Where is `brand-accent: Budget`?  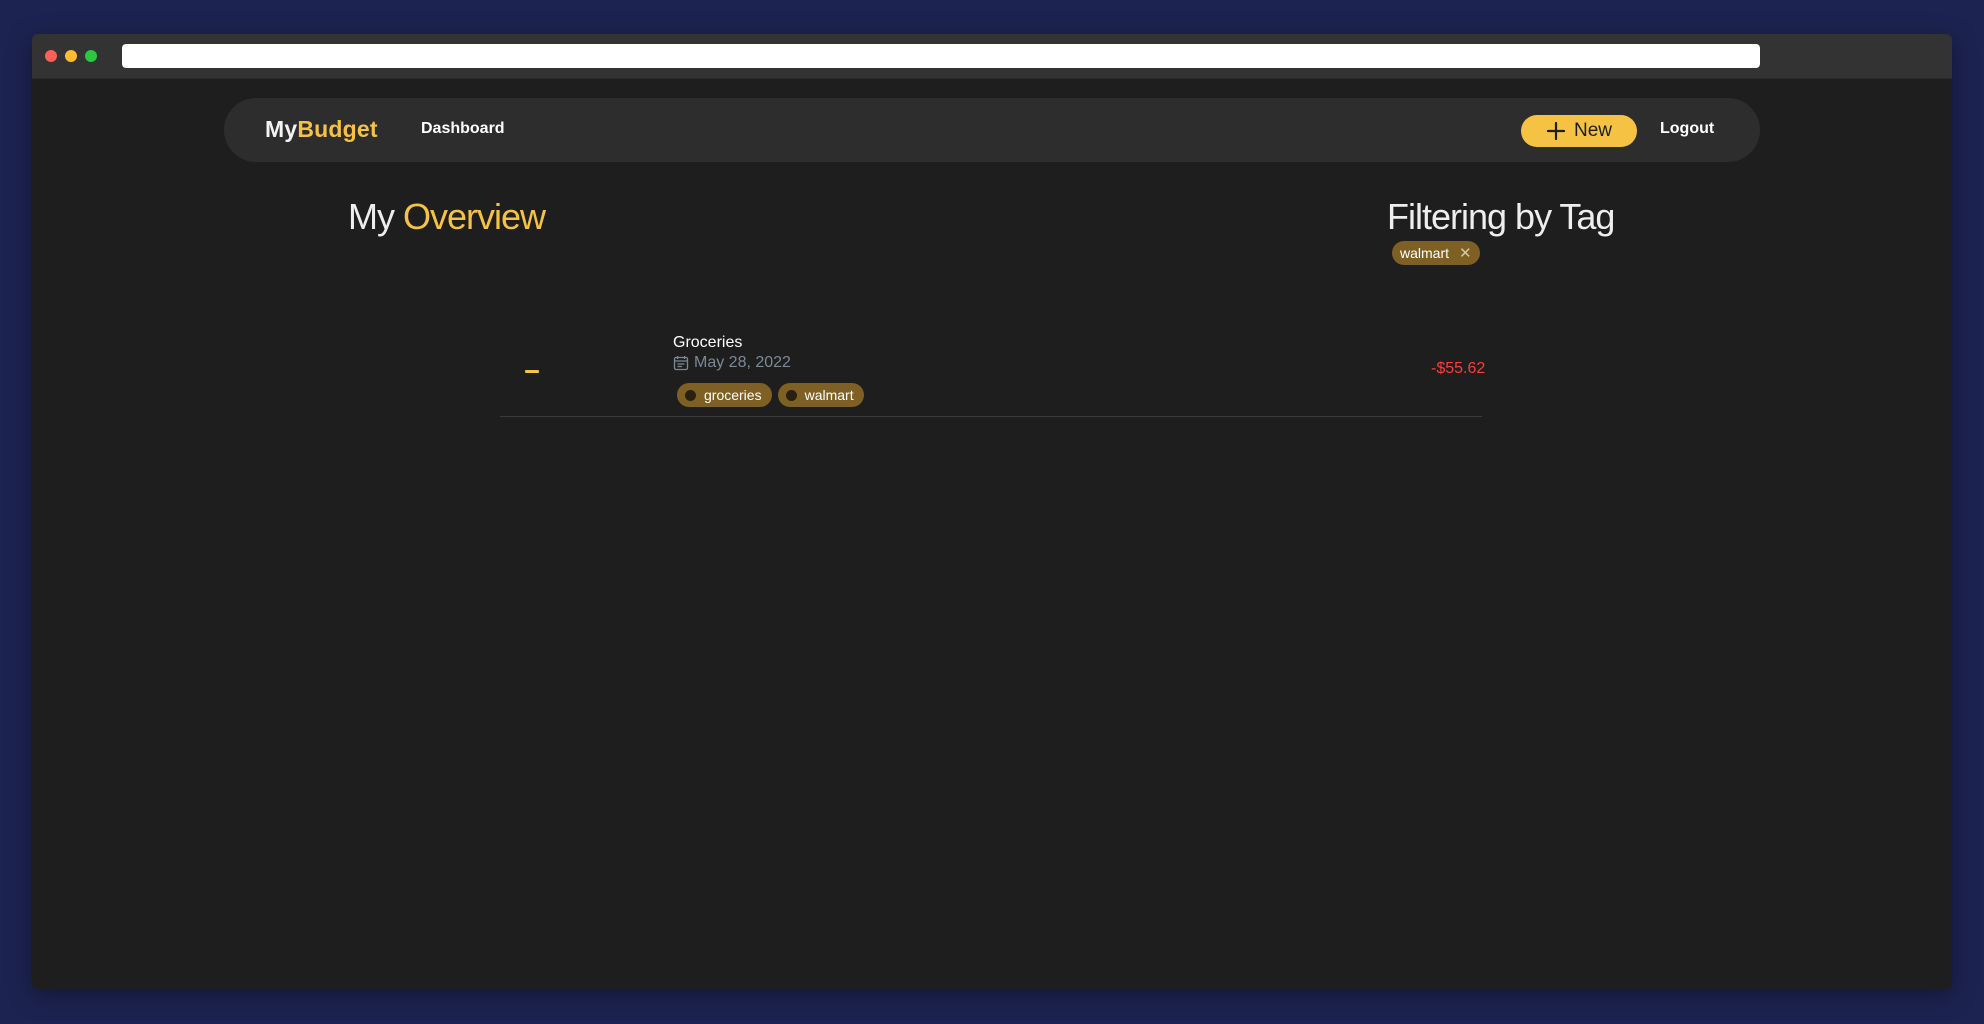 brand-accent: Budget is located at coordinates (337, 129).